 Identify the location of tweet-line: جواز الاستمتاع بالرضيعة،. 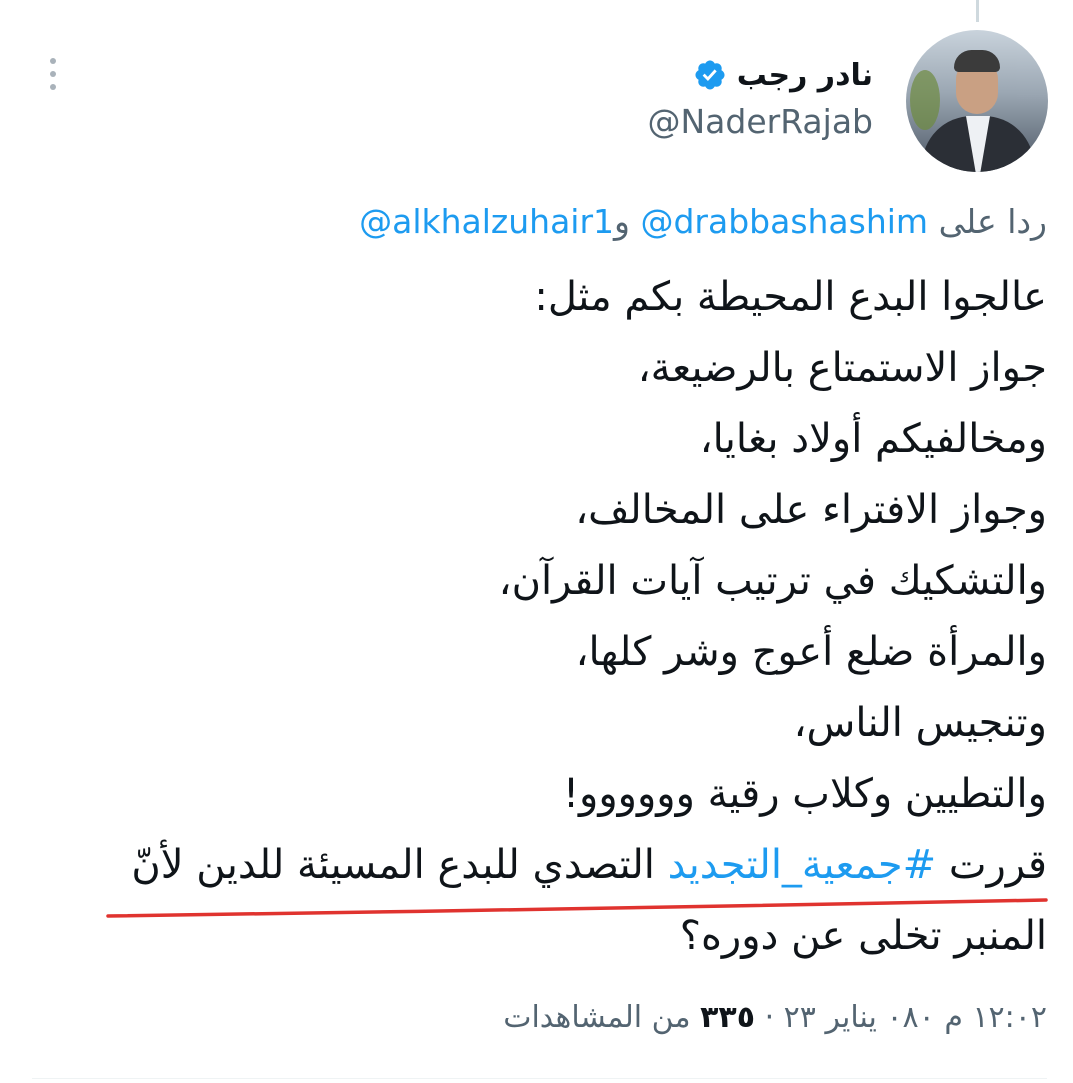
(842, 368).